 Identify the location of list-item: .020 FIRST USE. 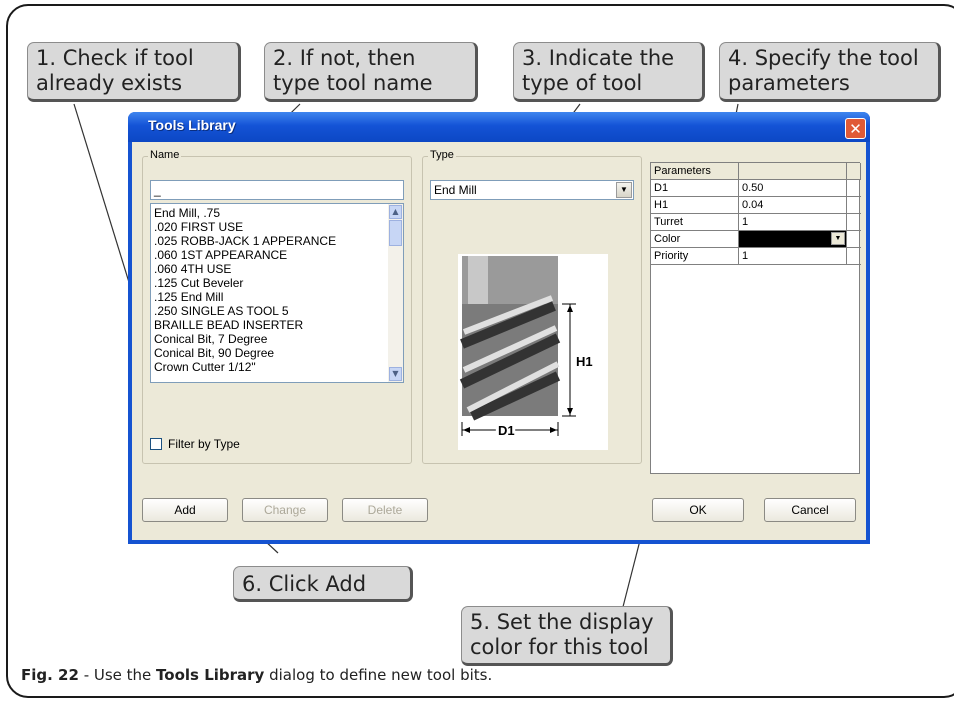
(277, 227).